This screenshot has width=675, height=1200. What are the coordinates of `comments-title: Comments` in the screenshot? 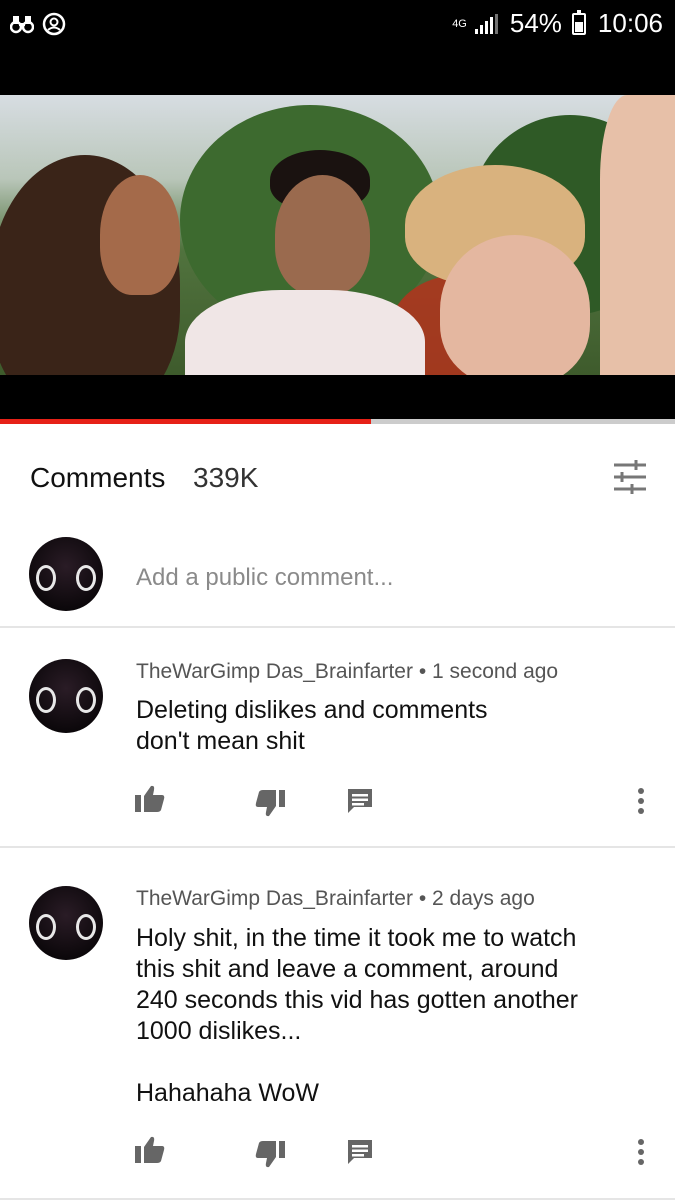 It's located at (98, 477).